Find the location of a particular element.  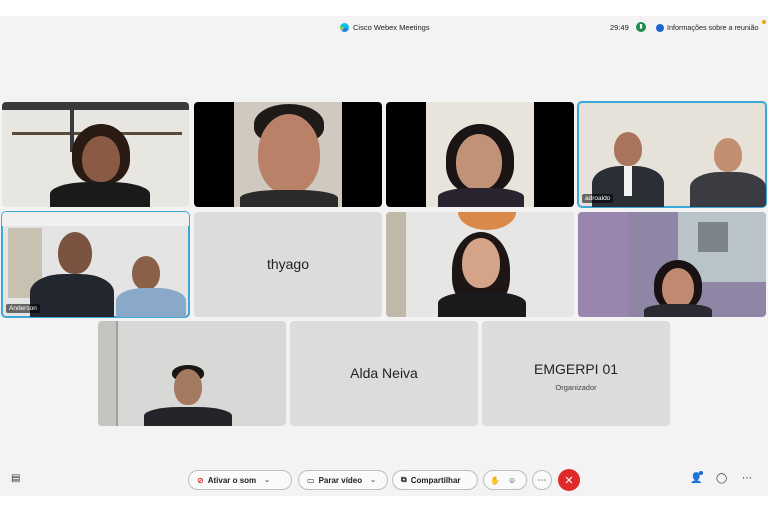

video-tile-video-off: EMGERPI 01 Organizador is located at coordinates (576, 373).